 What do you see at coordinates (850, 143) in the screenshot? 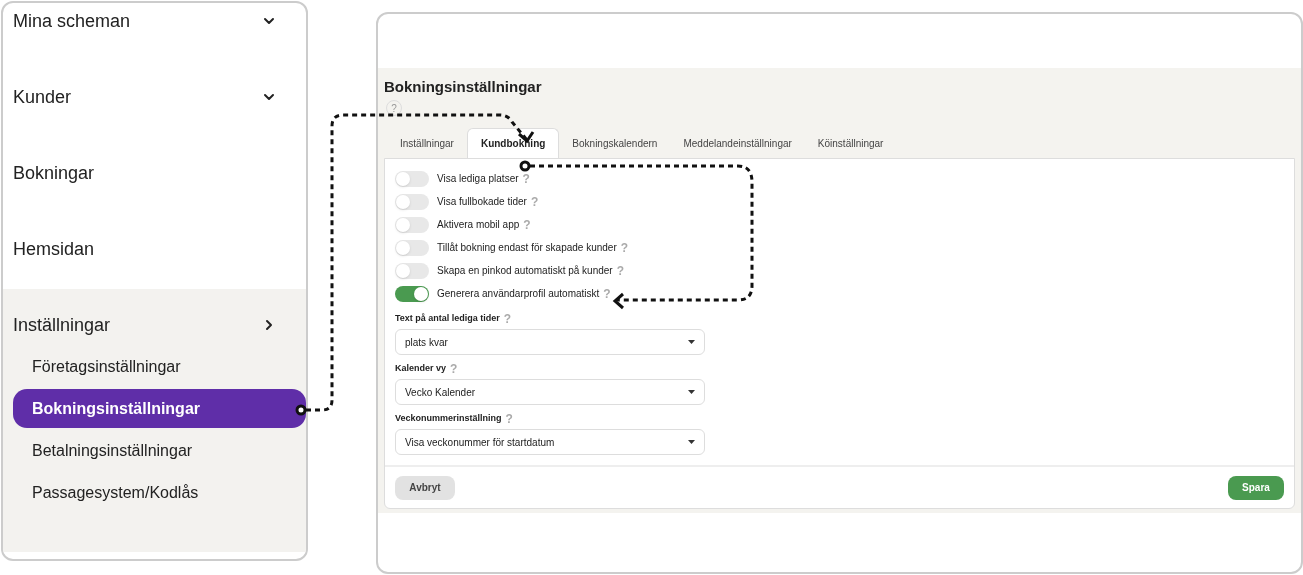
I see `tab: Köinställningar` at bounding box center [850, 143].